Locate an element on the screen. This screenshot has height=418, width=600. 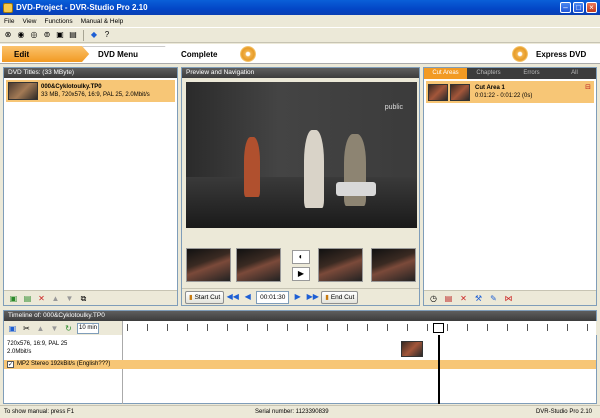
save-icon: ▤ is located at coordinates (73, 35).